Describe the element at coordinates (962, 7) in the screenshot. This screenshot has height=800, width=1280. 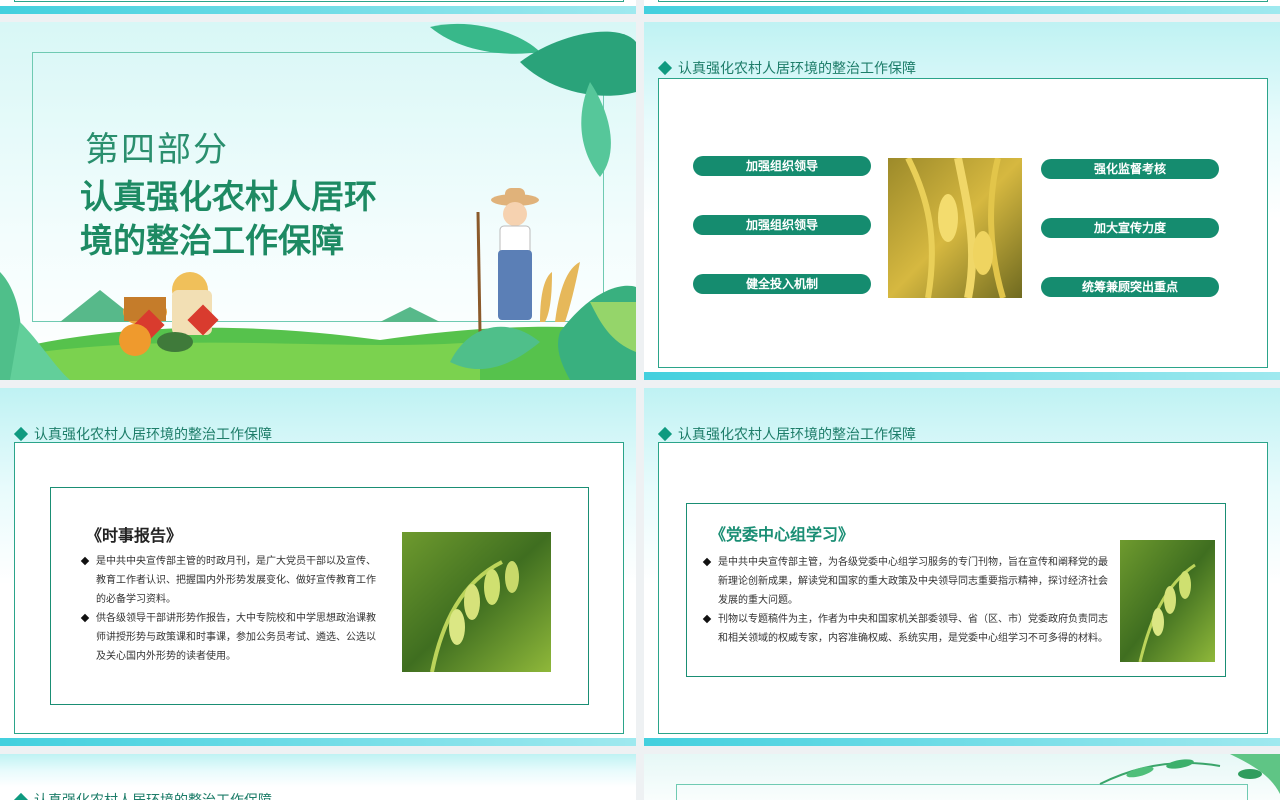
I see `slide-thumbnail-top-right` at that location.